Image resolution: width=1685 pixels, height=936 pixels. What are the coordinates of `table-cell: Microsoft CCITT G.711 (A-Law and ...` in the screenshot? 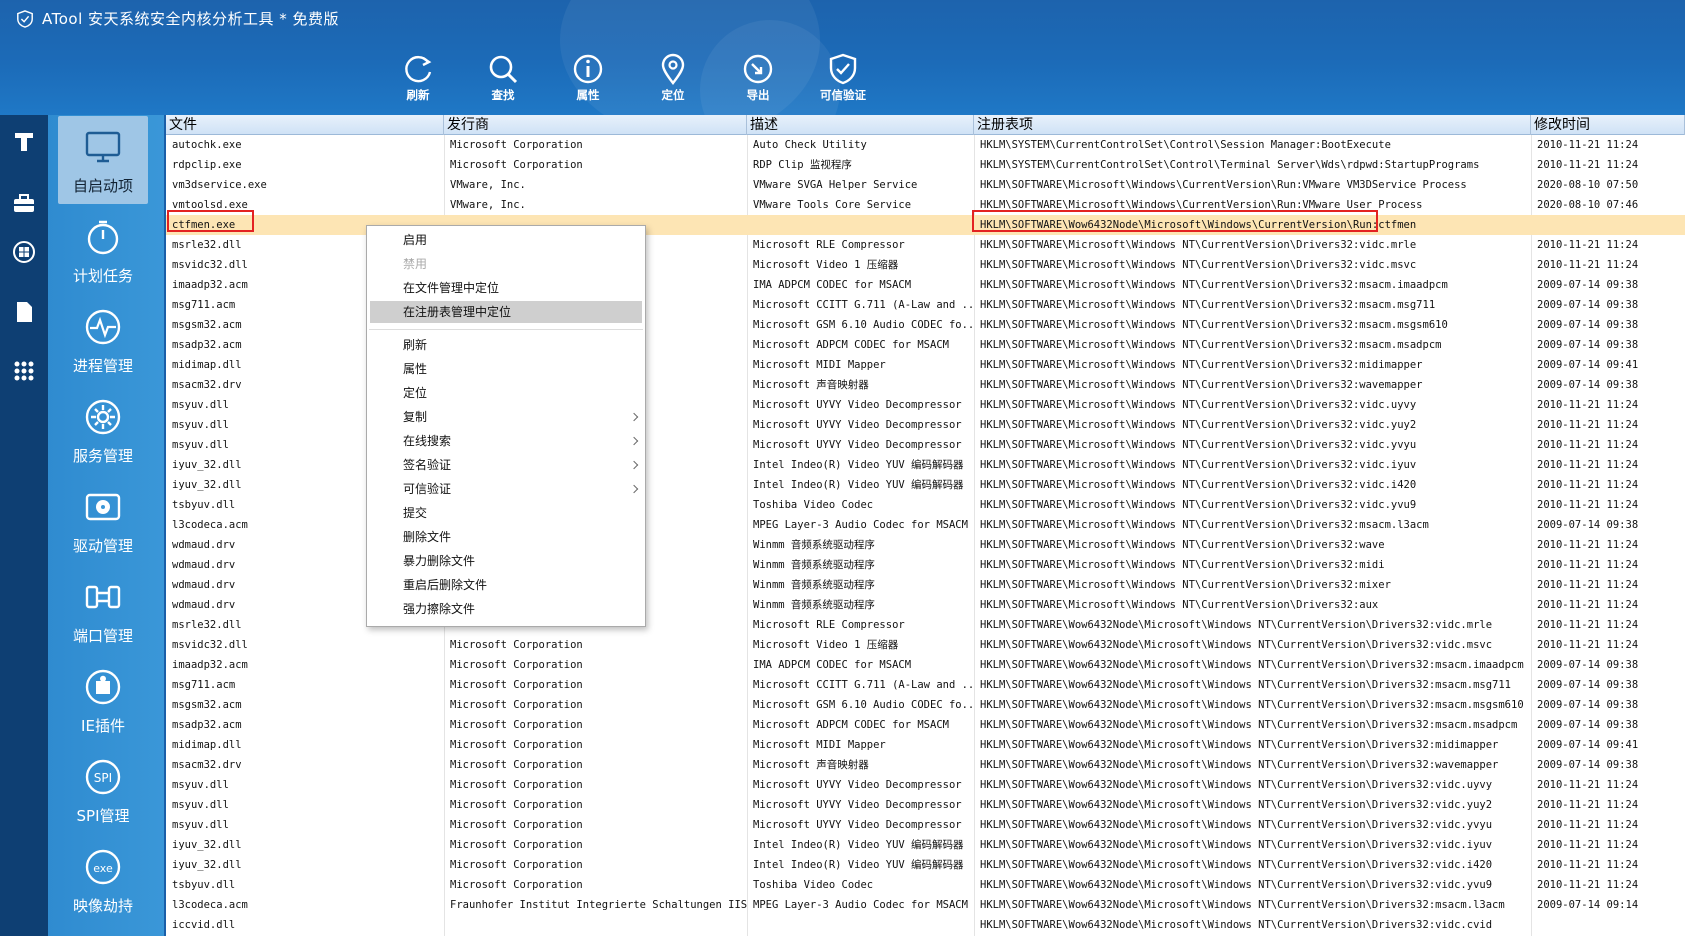 It's located at (863, 305).